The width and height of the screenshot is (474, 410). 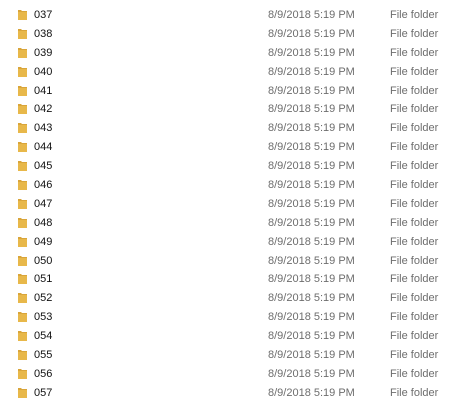 What do you see at coordinates (43, 298) in the screenshot?
I see `folder-name: 052` at bounding box center [43, 298].